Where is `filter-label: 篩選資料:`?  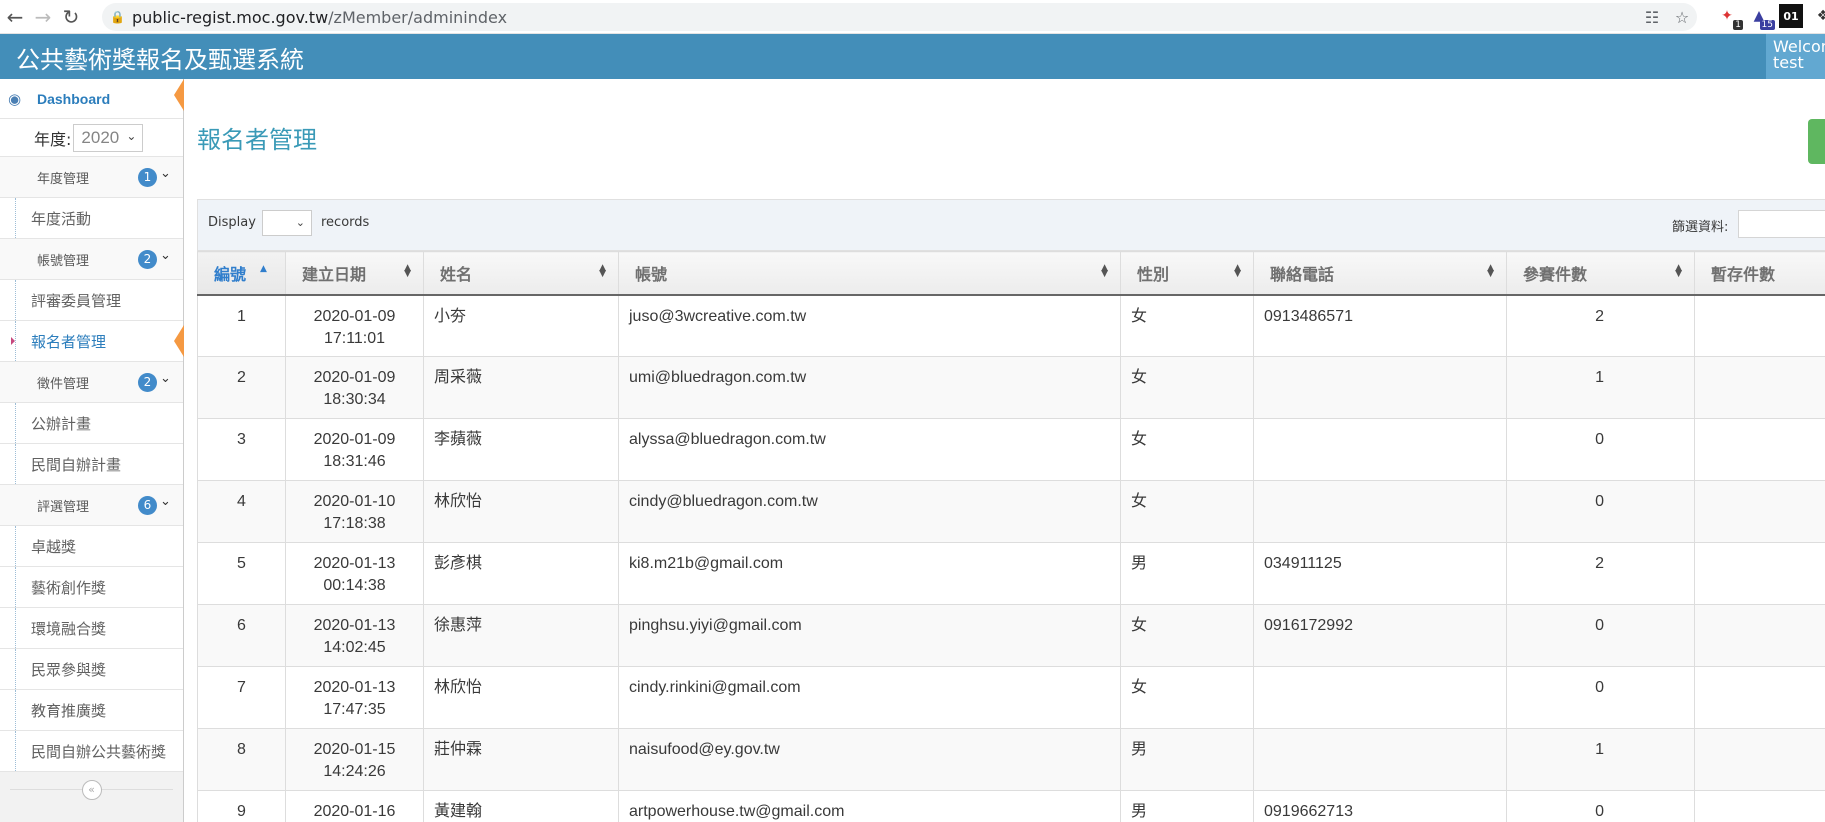
filter-label: 篩選資料: is located at coordinates (1700, 227).